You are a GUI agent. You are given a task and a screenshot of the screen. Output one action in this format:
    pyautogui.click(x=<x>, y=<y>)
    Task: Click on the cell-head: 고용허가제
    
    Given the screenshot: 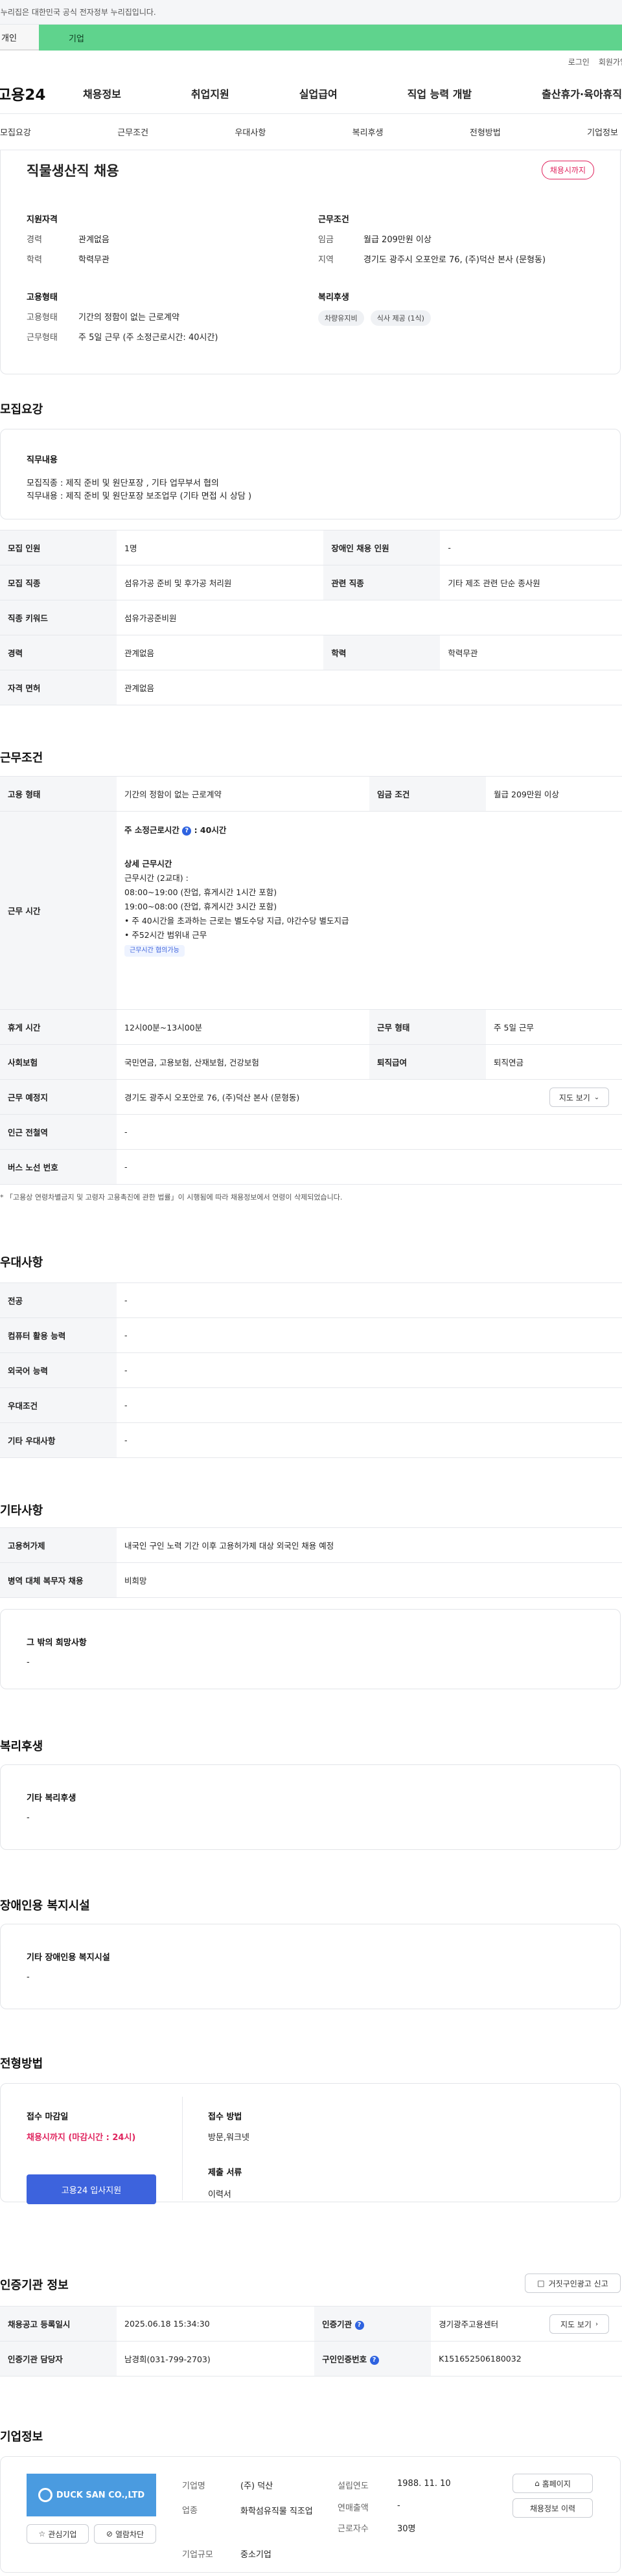 What is the action you would take?
    pyautogui.click(x=58, y=1545)
    